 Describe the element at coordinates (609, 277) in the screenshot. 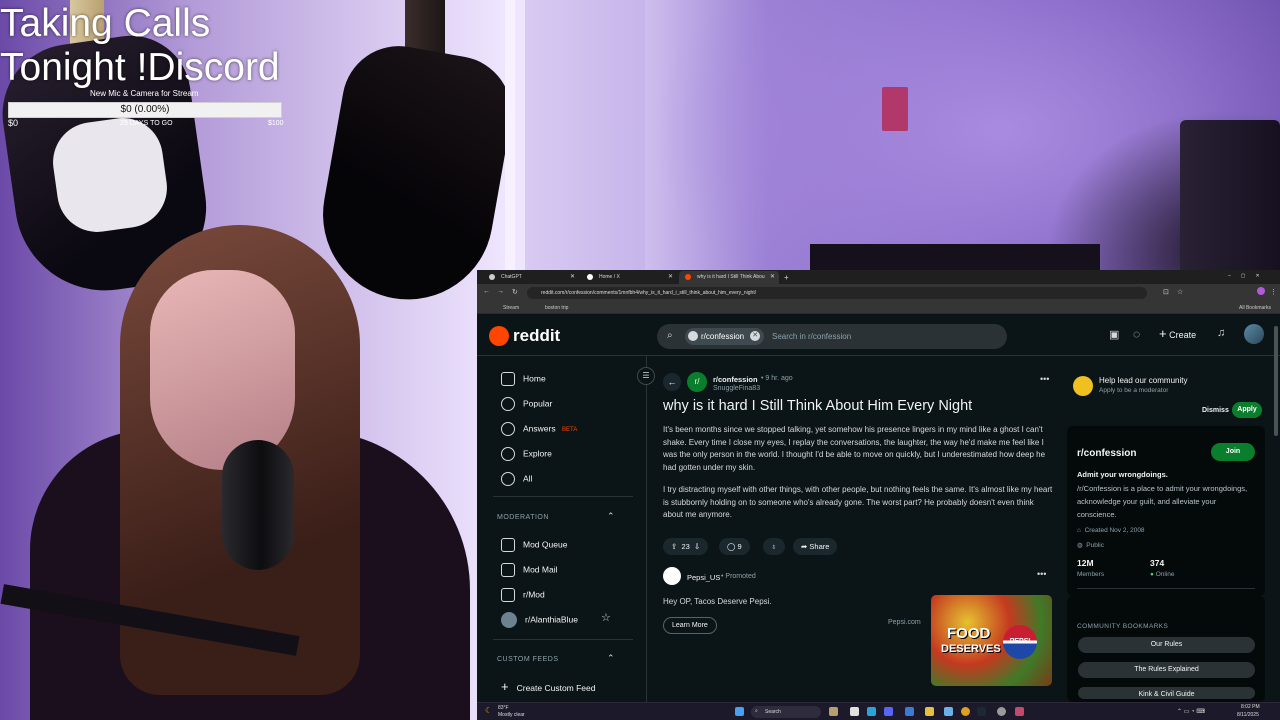

I see `tab-label: Home / X` at that location.